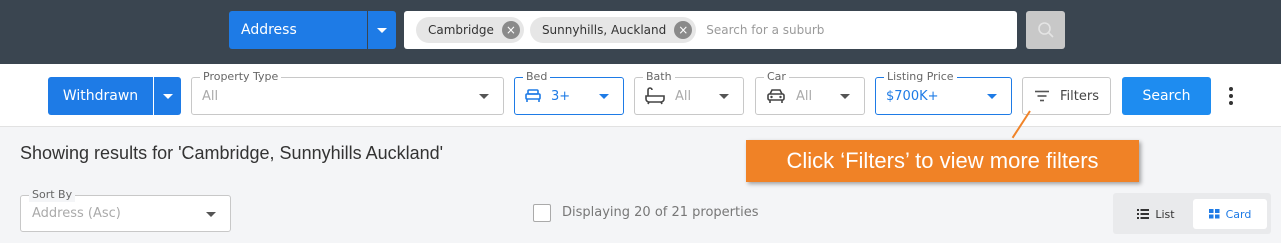 This screenshot has width=1281, height=243. What do you see at coordinates (604, 30) in the screenshot?
I see `chip-label: Sunnyhills, Auckland` at bounding box center [604, 30].